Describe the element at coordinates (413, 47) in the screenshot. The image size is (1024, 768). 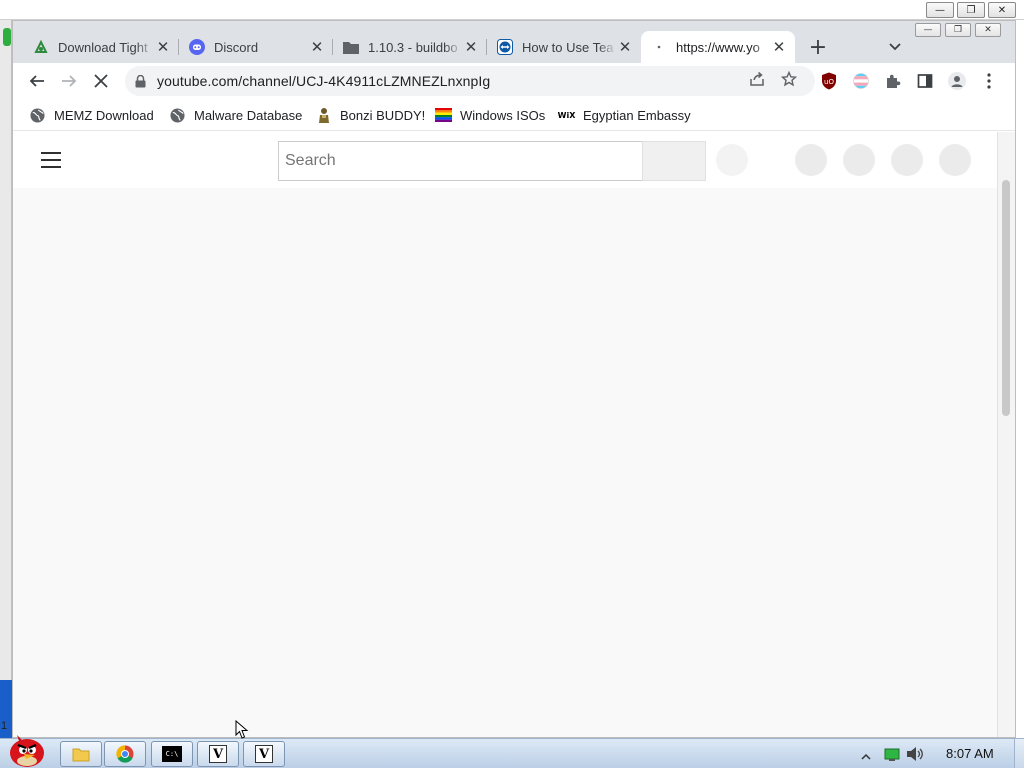
I see `tab-title: 1.10.3 - buildbo` at that location.